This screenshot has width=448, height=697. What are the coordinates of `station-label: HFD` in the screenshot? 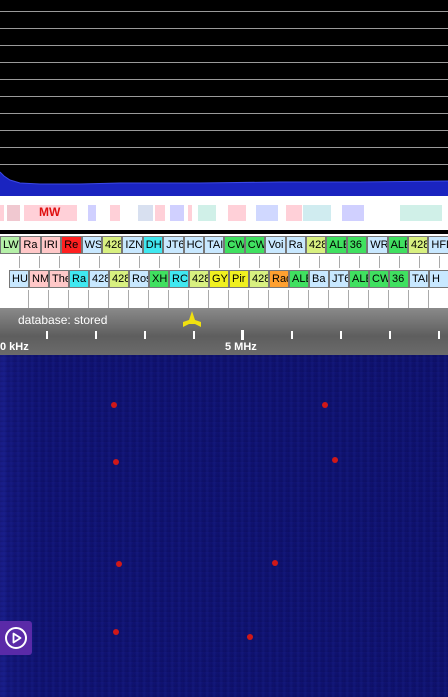 It's located at (438, 245).